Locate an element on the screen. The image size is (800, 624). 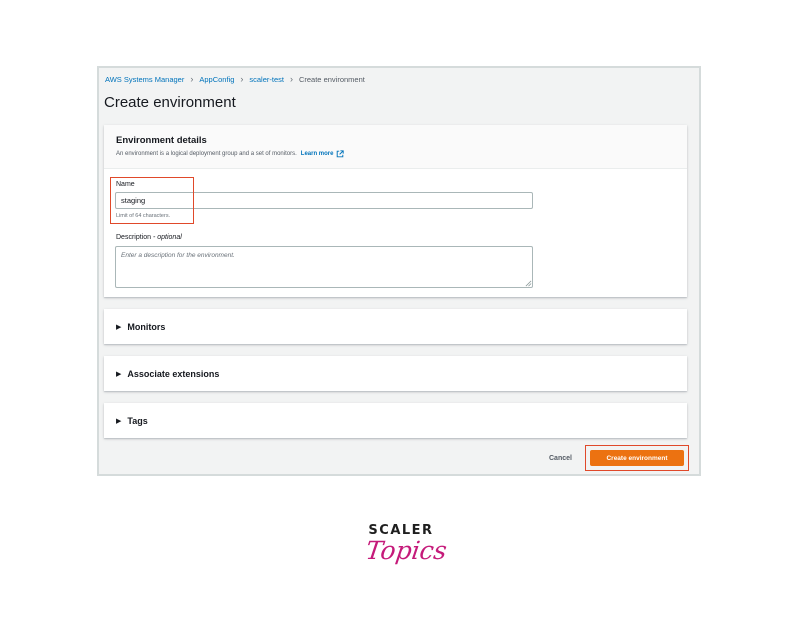
breadcrumb-systems-manager: AWS Systems Manager is located at coordinates (144, 79).